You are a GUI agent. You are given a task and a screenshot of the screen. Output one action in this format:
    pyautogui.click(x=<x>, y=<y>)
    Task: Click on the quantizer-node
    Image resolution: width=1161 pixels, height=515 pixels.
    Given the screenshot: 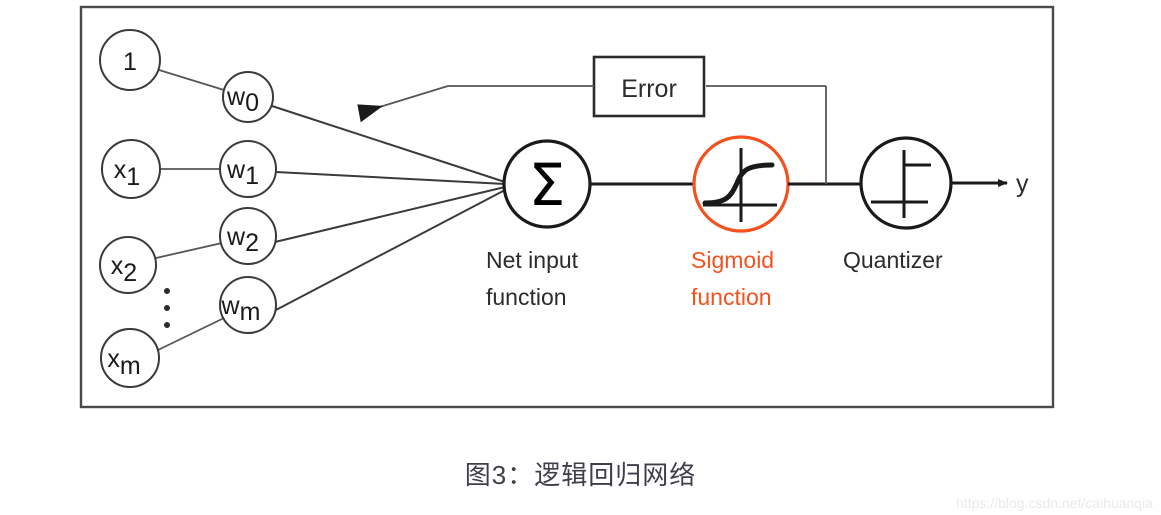 What is the action you would take?
    pyautogui.click(x=906, y=183)
    